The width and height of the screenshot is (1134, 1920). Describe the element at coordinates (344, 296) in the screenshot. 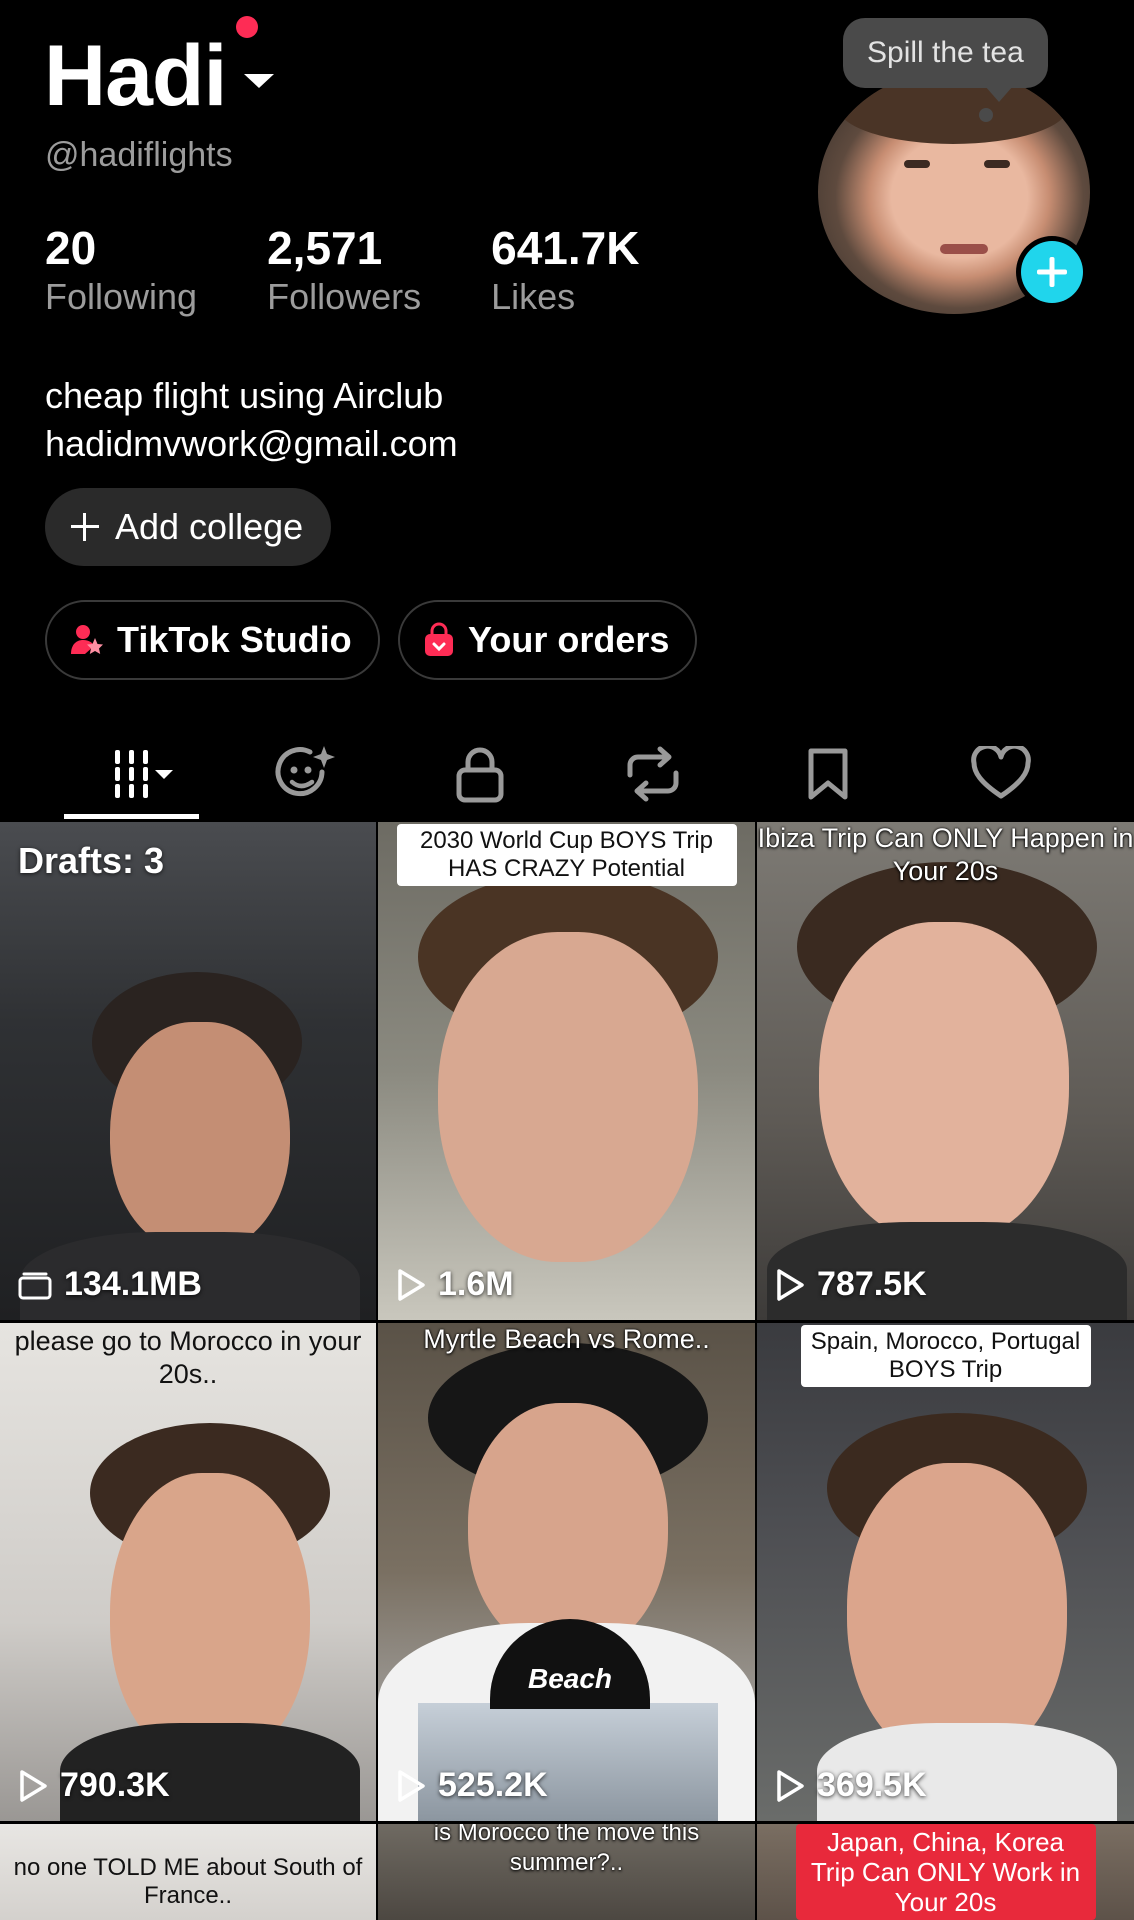

I see `stat-followers-label: Followers` at that location.